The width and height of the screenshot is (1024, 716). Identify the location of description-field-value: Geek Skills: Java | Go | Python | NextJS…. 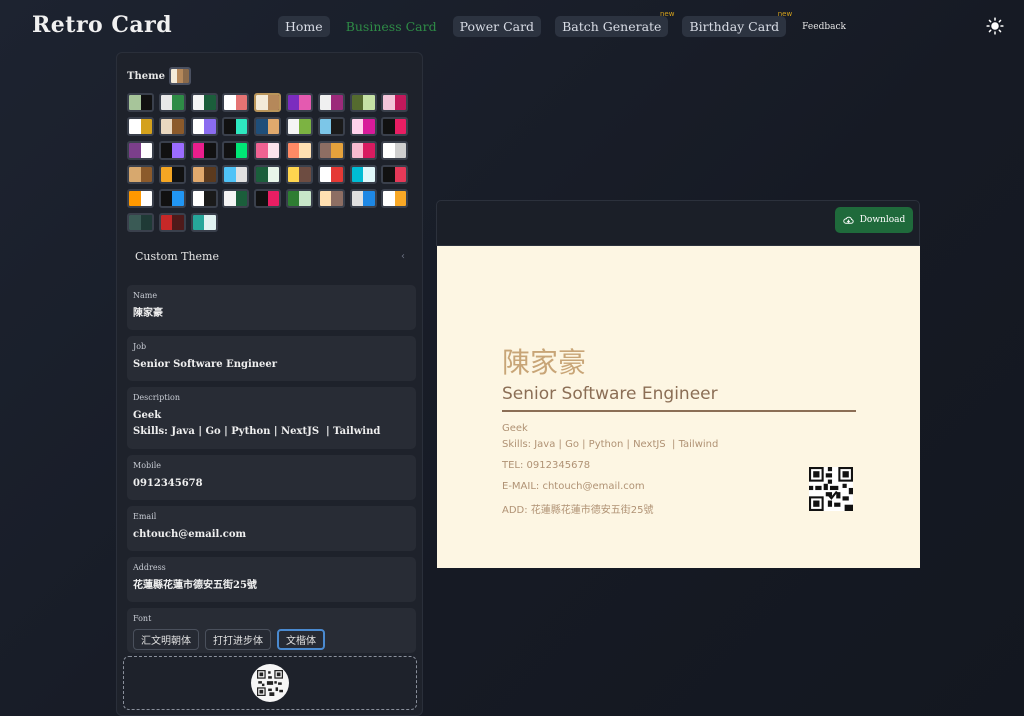
(271, 424).